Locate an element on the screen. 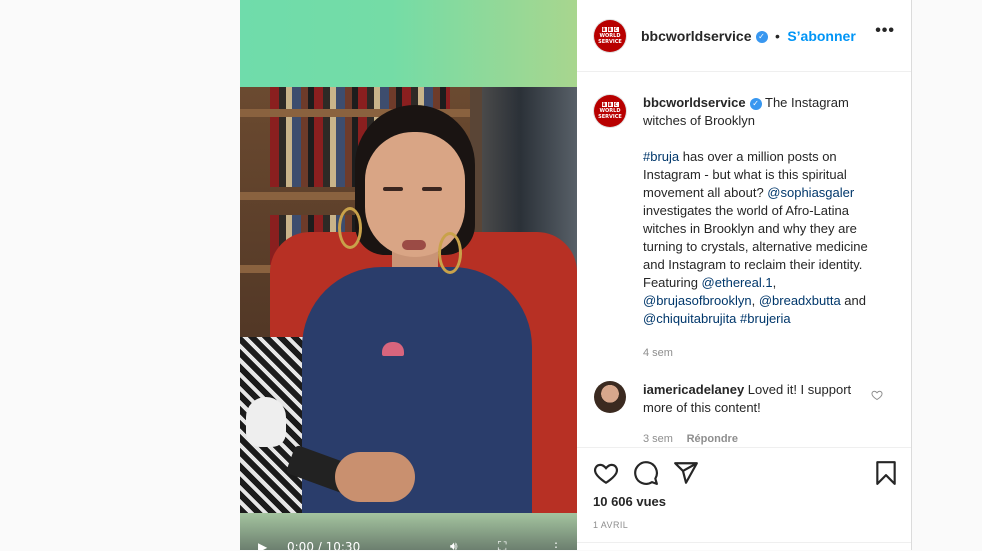 The height and width of the screenshot is (551, 982). more-options-icon: ••• is located at coordinates (885, 31).